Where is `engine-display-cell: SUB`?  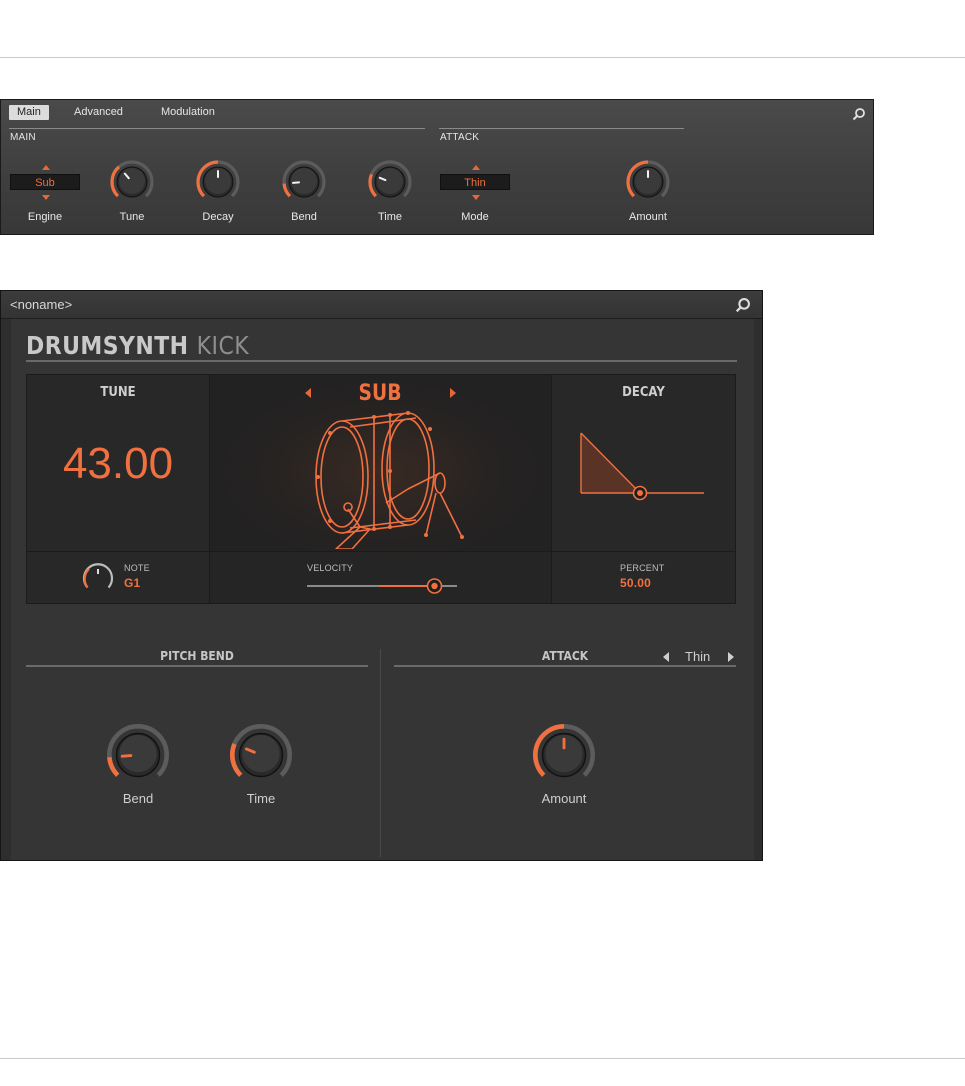
engine-display-cell: SUB is located at coordinates (380, 463).